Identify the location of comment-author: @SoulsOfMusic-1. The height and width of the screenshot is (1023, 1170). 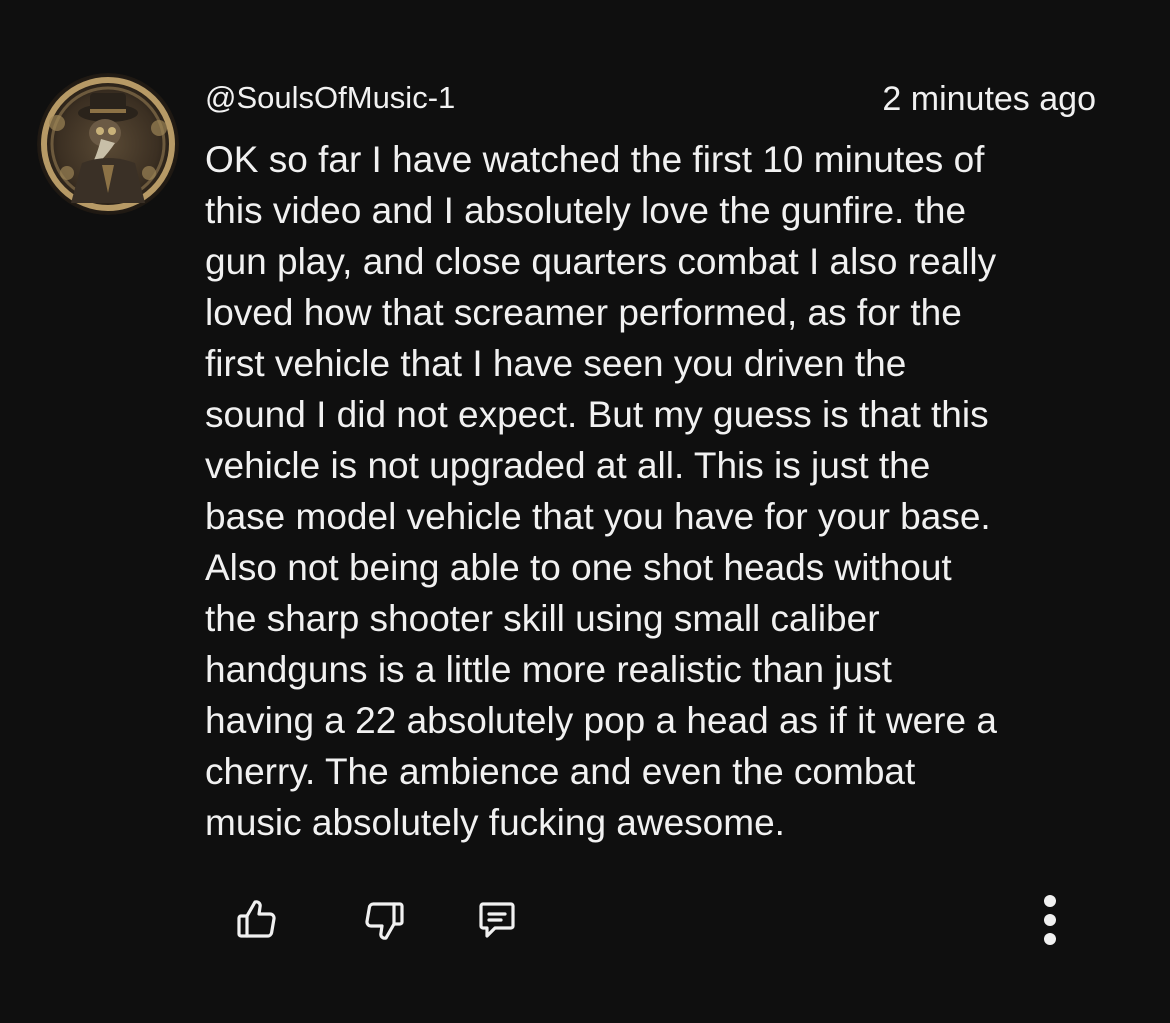
(330, 98).